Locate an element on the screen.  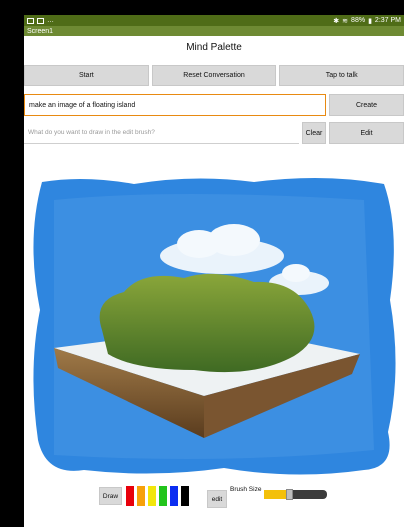
color-swatch-yellow is located at coordinates (152, 496).